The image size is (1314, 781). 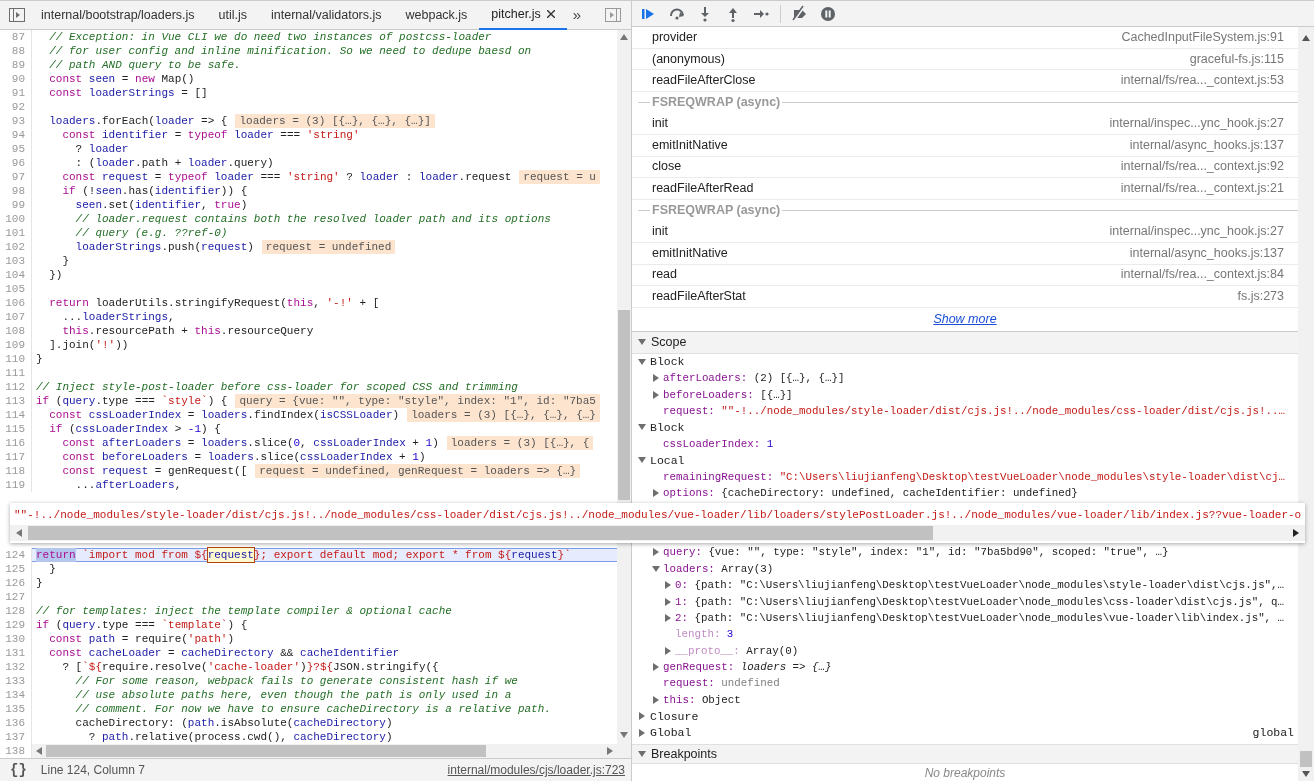 What do you see at coordinates (965, 189) in the screenshot?
I see `call-frame: readFileAfterRead internal/fs/rea..._context.js:21` at bounding box center [965, 189].